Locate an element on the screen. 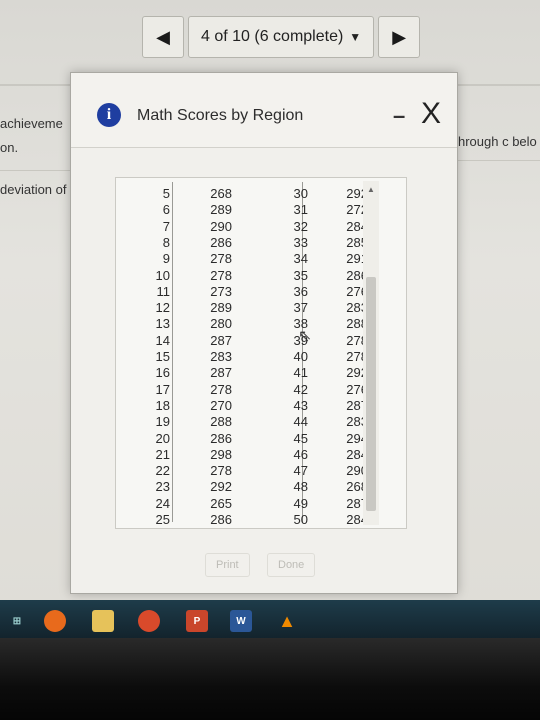  pager-text: 4 of 10 (6 complete) is located at coordinates (272, 36).